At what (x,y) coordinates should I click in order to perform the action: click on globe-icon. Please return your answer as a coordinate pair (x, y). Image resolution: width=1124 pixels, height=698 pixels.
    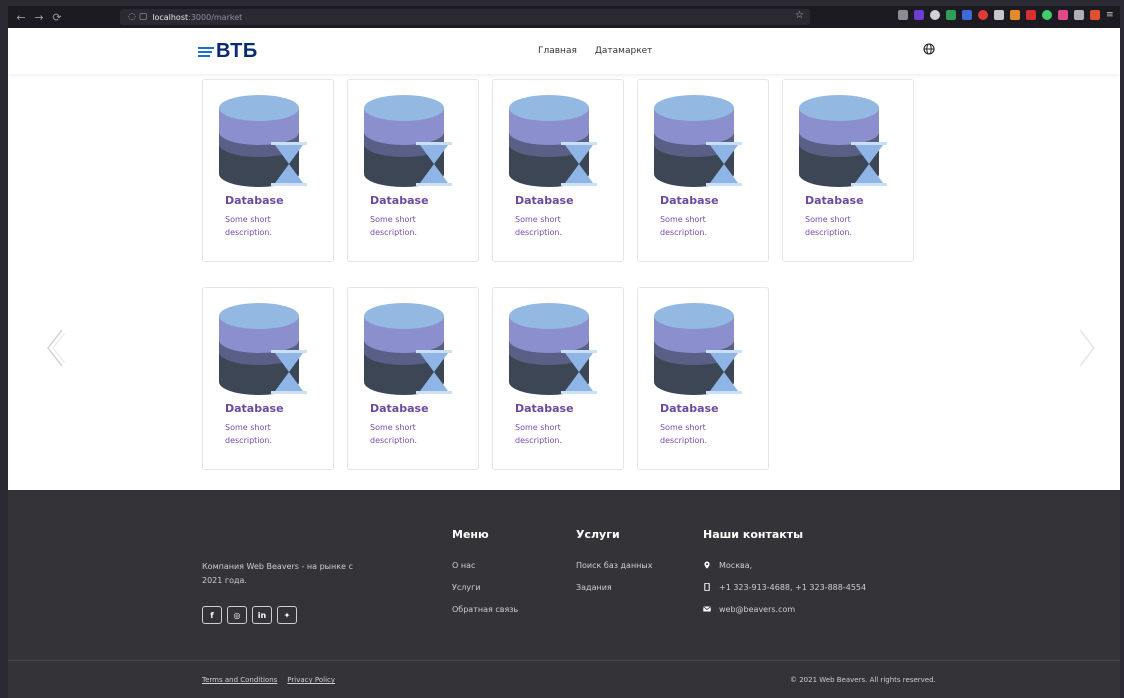
    Looking at the image, I should click on (929, 49).